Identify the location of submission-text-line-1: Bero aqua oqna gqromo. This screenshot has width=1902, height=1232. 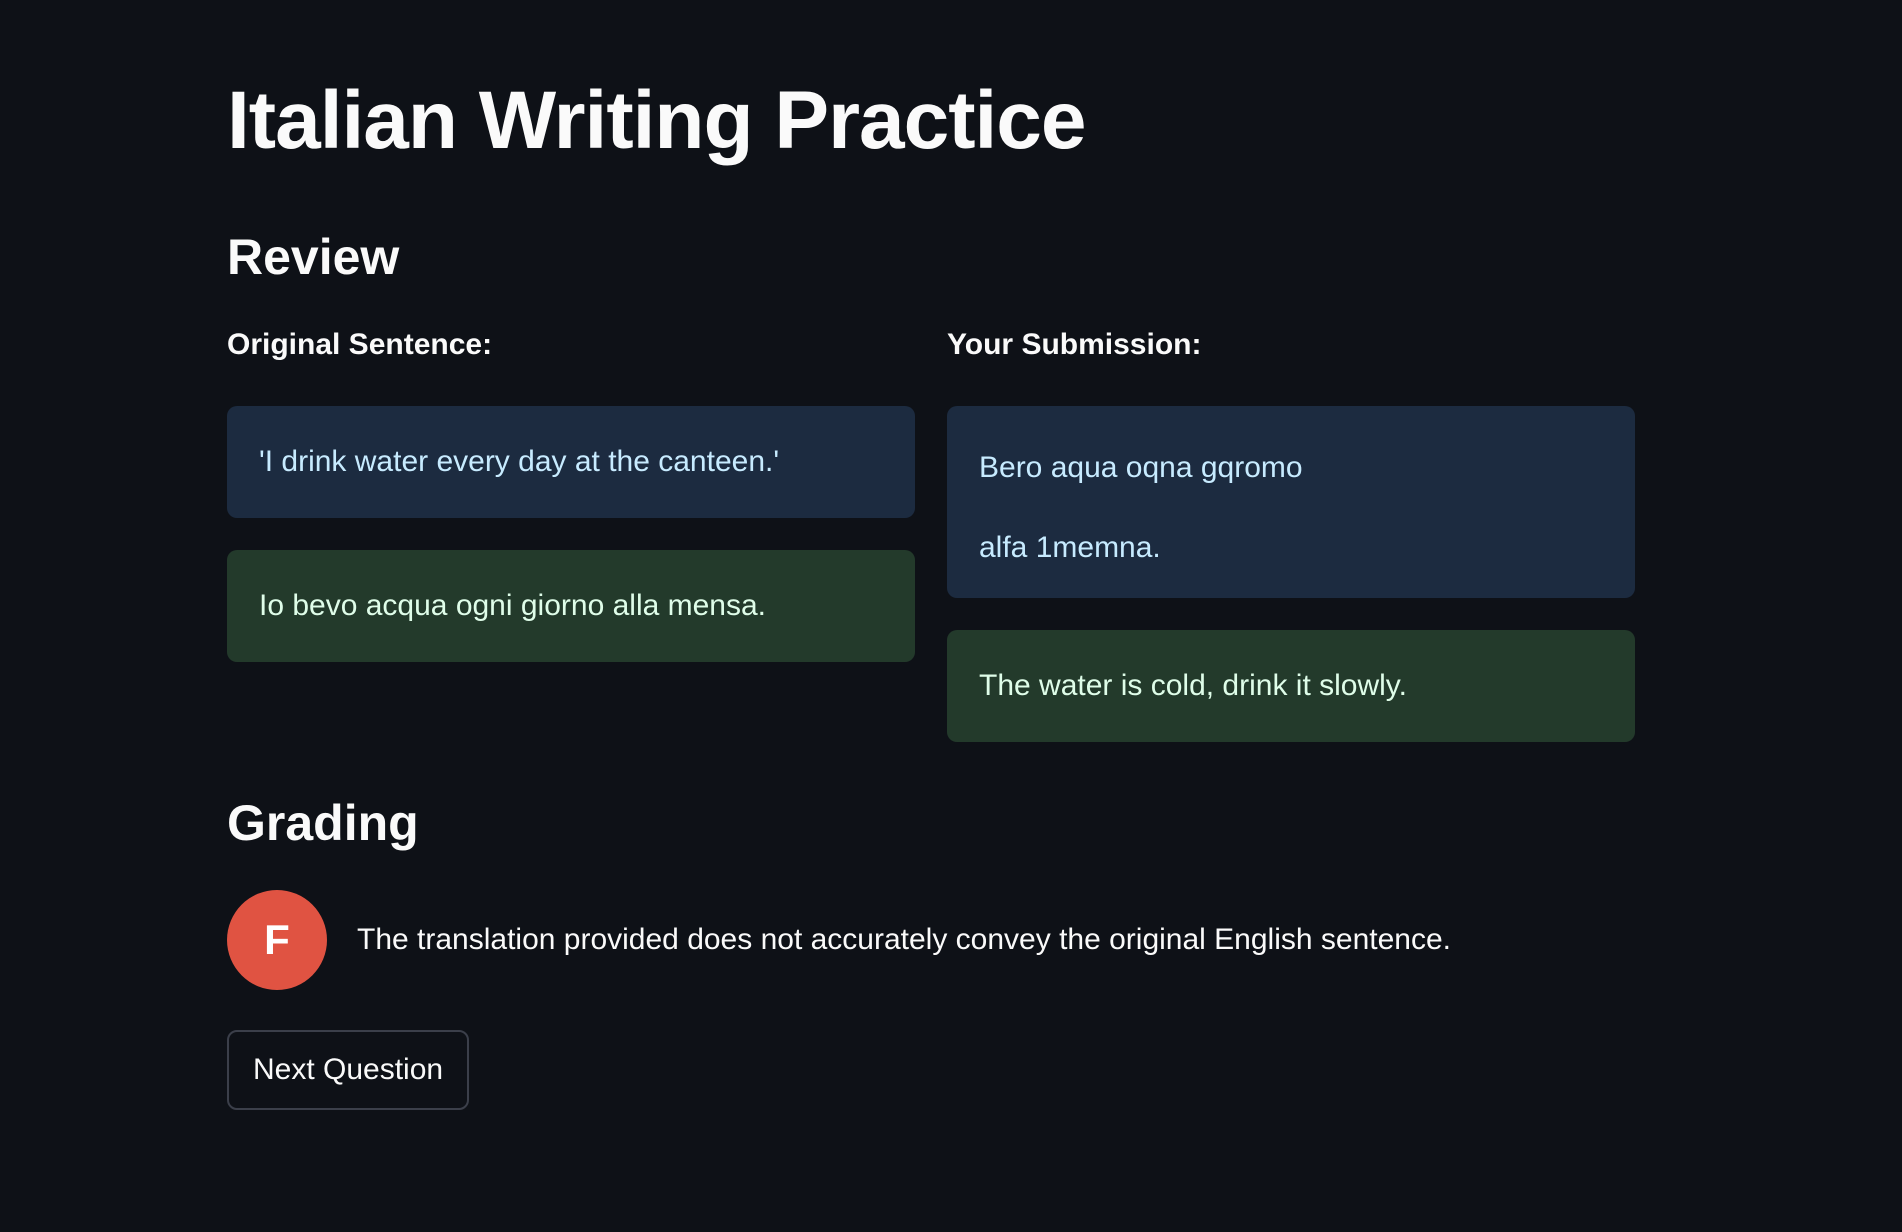
(1141, 467).